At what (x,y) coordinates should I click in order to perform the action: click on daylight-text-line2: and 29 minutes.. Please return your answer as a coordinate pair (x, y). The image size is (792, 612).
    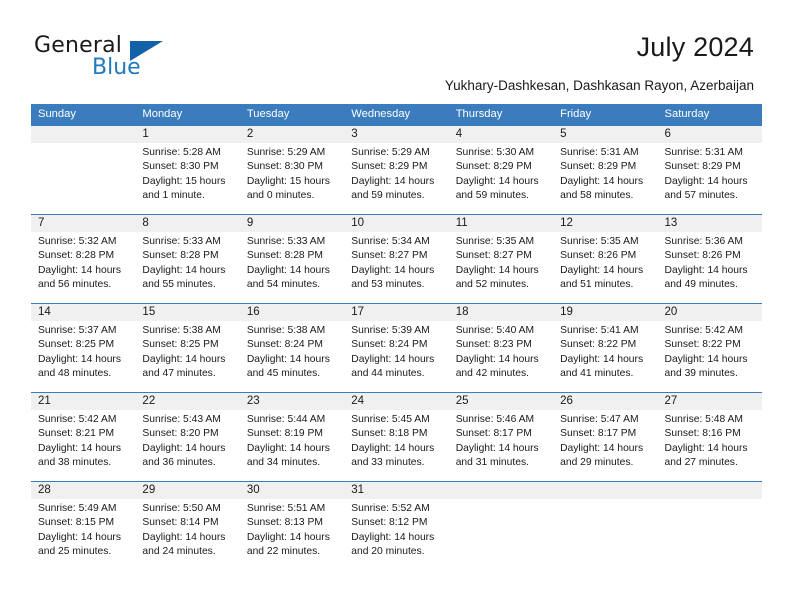
    Looking at the image, I should click on (597, 463).